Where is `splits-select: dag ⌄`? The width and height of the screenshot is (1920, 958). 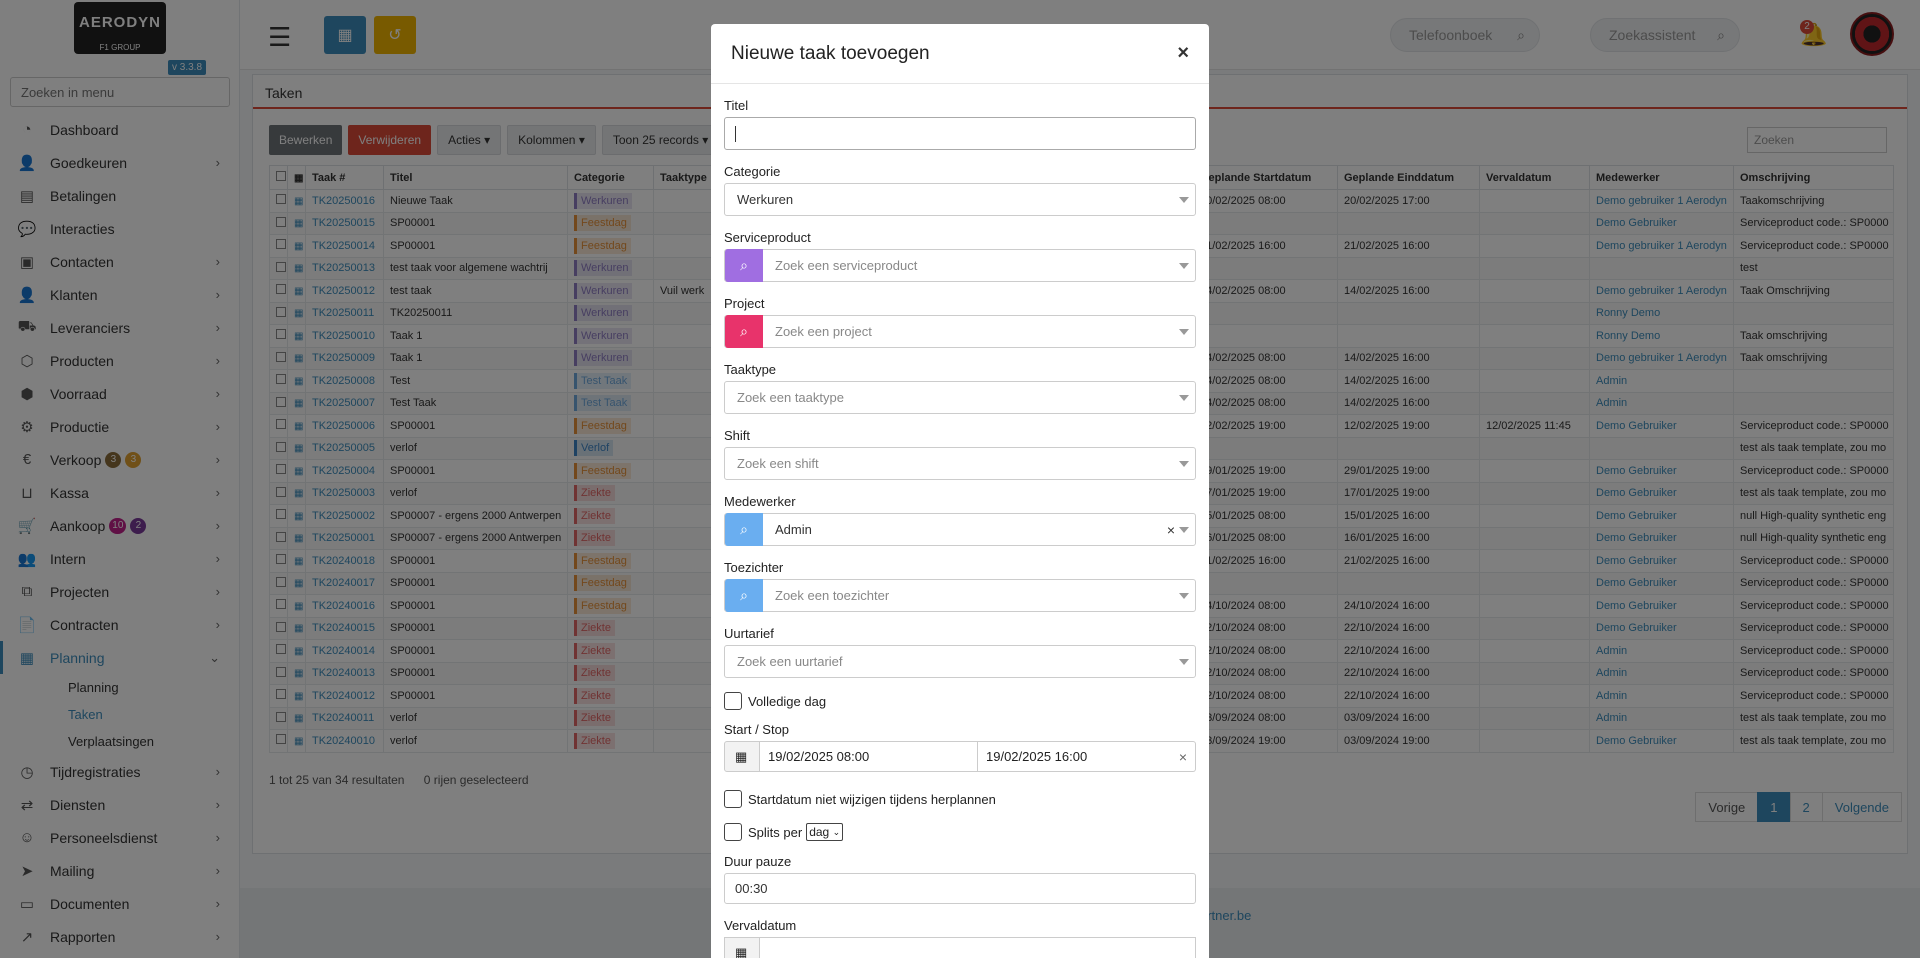 splits-select: dag ⌄ is located at coordinates (825, 832).